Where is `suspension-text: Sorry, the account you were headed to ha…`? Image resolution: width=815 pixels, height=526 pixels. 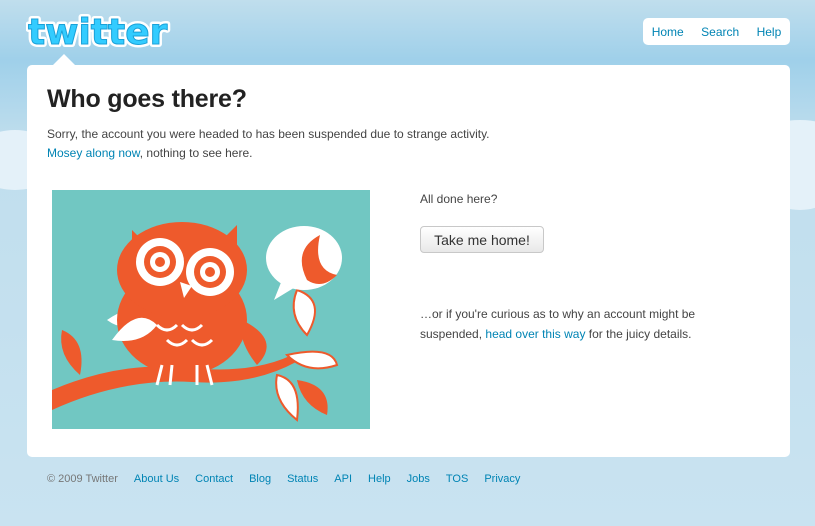 suspension-text: Sorry, the account you were headed to ha… is located at coordinates (268, 134).